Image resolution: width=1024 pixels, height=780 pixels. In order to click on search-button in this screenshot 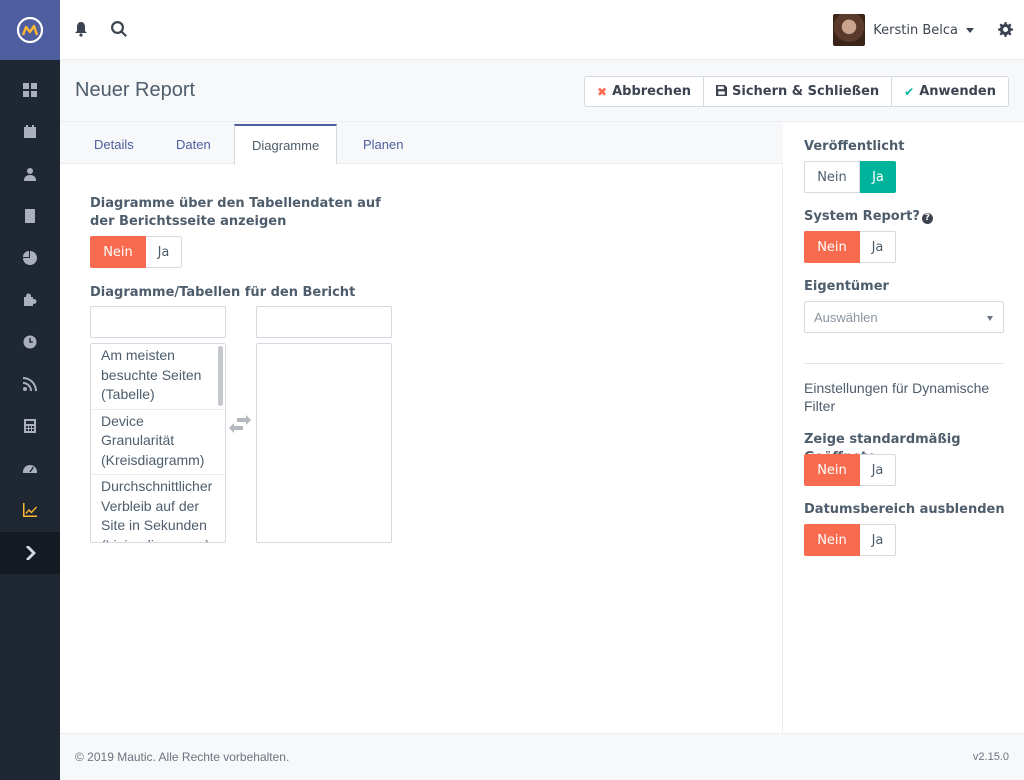, I will do `click(120, 30)`.